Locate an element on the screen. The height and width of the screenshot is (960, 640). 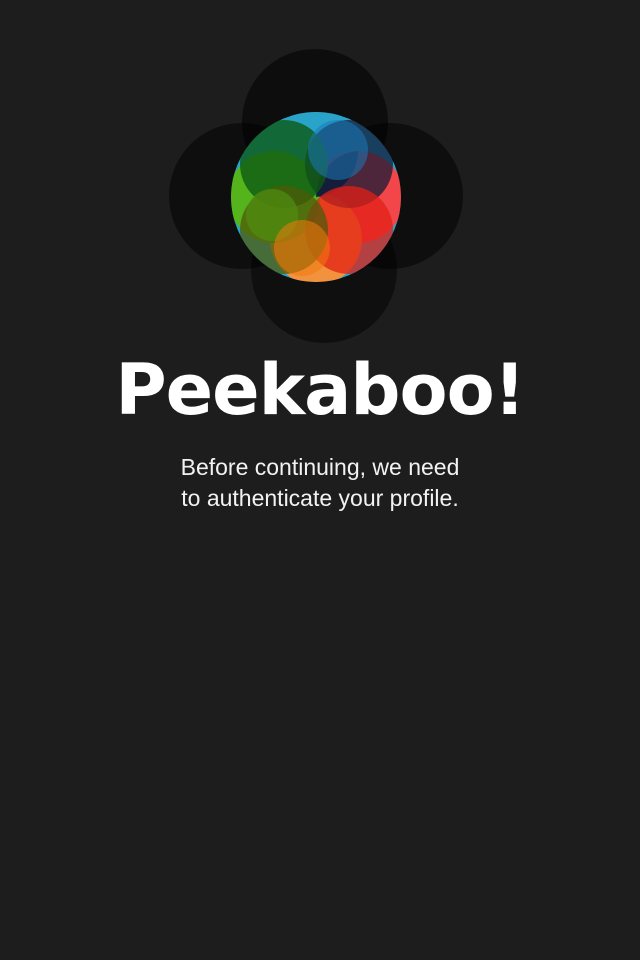
auth-message-line-1: Before continuing, we need is located at coordinates (320, 467).